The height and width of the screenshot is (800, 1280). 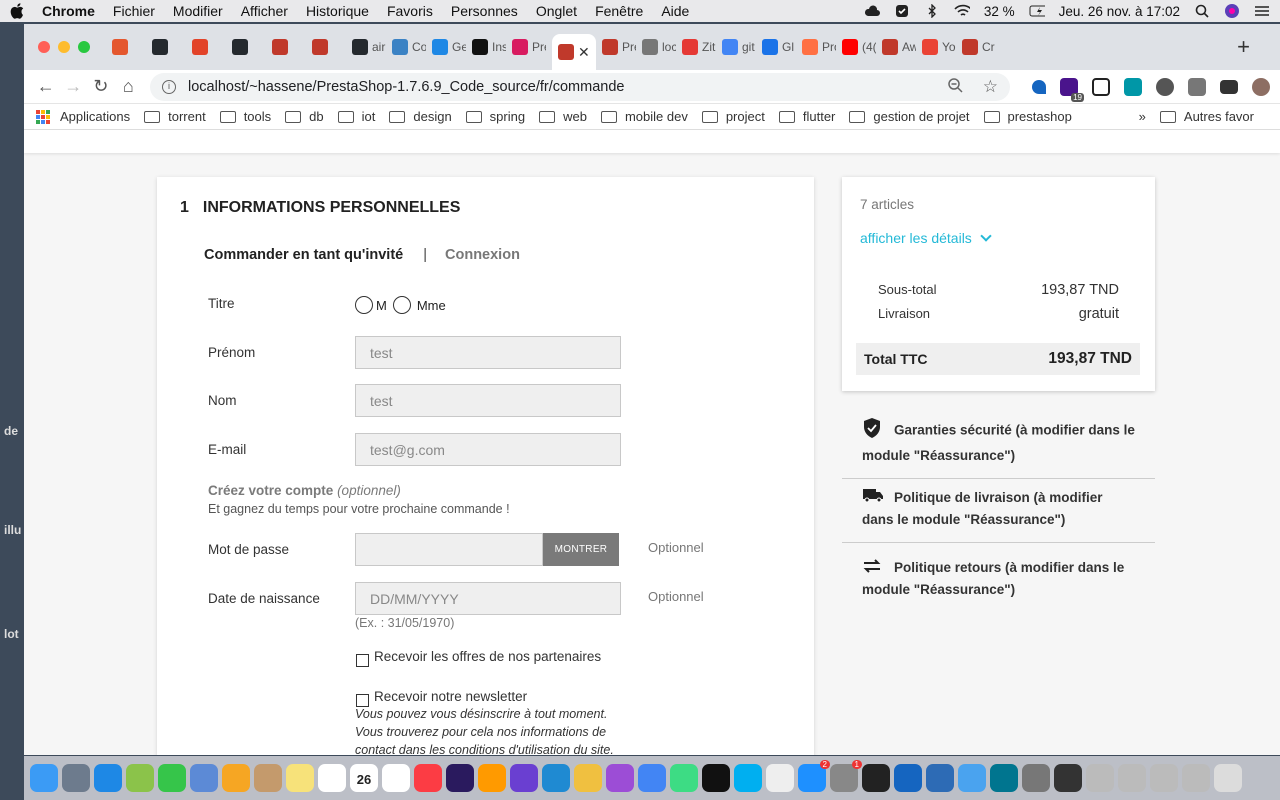 What do you see at coordinates (940, 778) in the screenshot?
I see `virtualbox-icon` at bounding box center [940, 778].